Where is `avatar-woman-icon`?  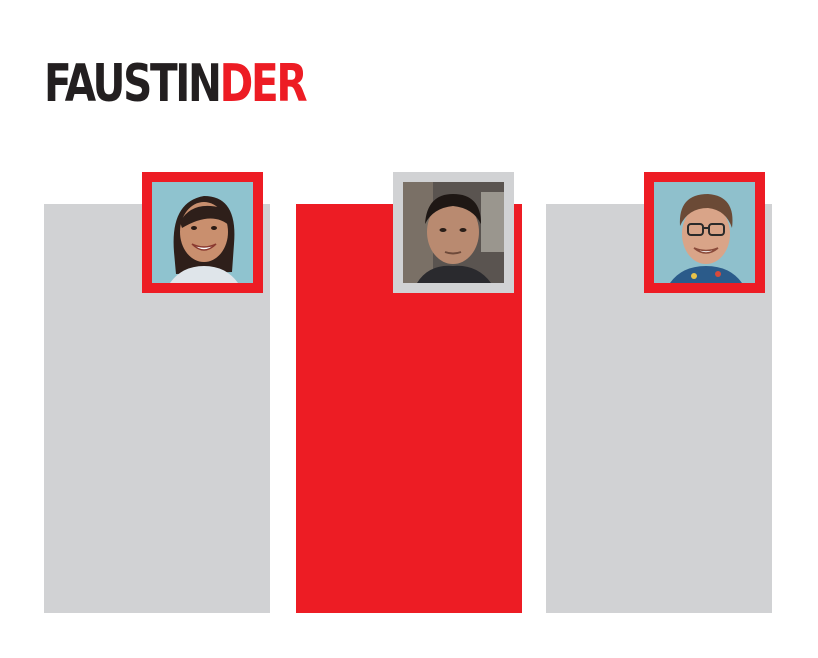 avatar-woman-icon is located at coordinates (202, 232).